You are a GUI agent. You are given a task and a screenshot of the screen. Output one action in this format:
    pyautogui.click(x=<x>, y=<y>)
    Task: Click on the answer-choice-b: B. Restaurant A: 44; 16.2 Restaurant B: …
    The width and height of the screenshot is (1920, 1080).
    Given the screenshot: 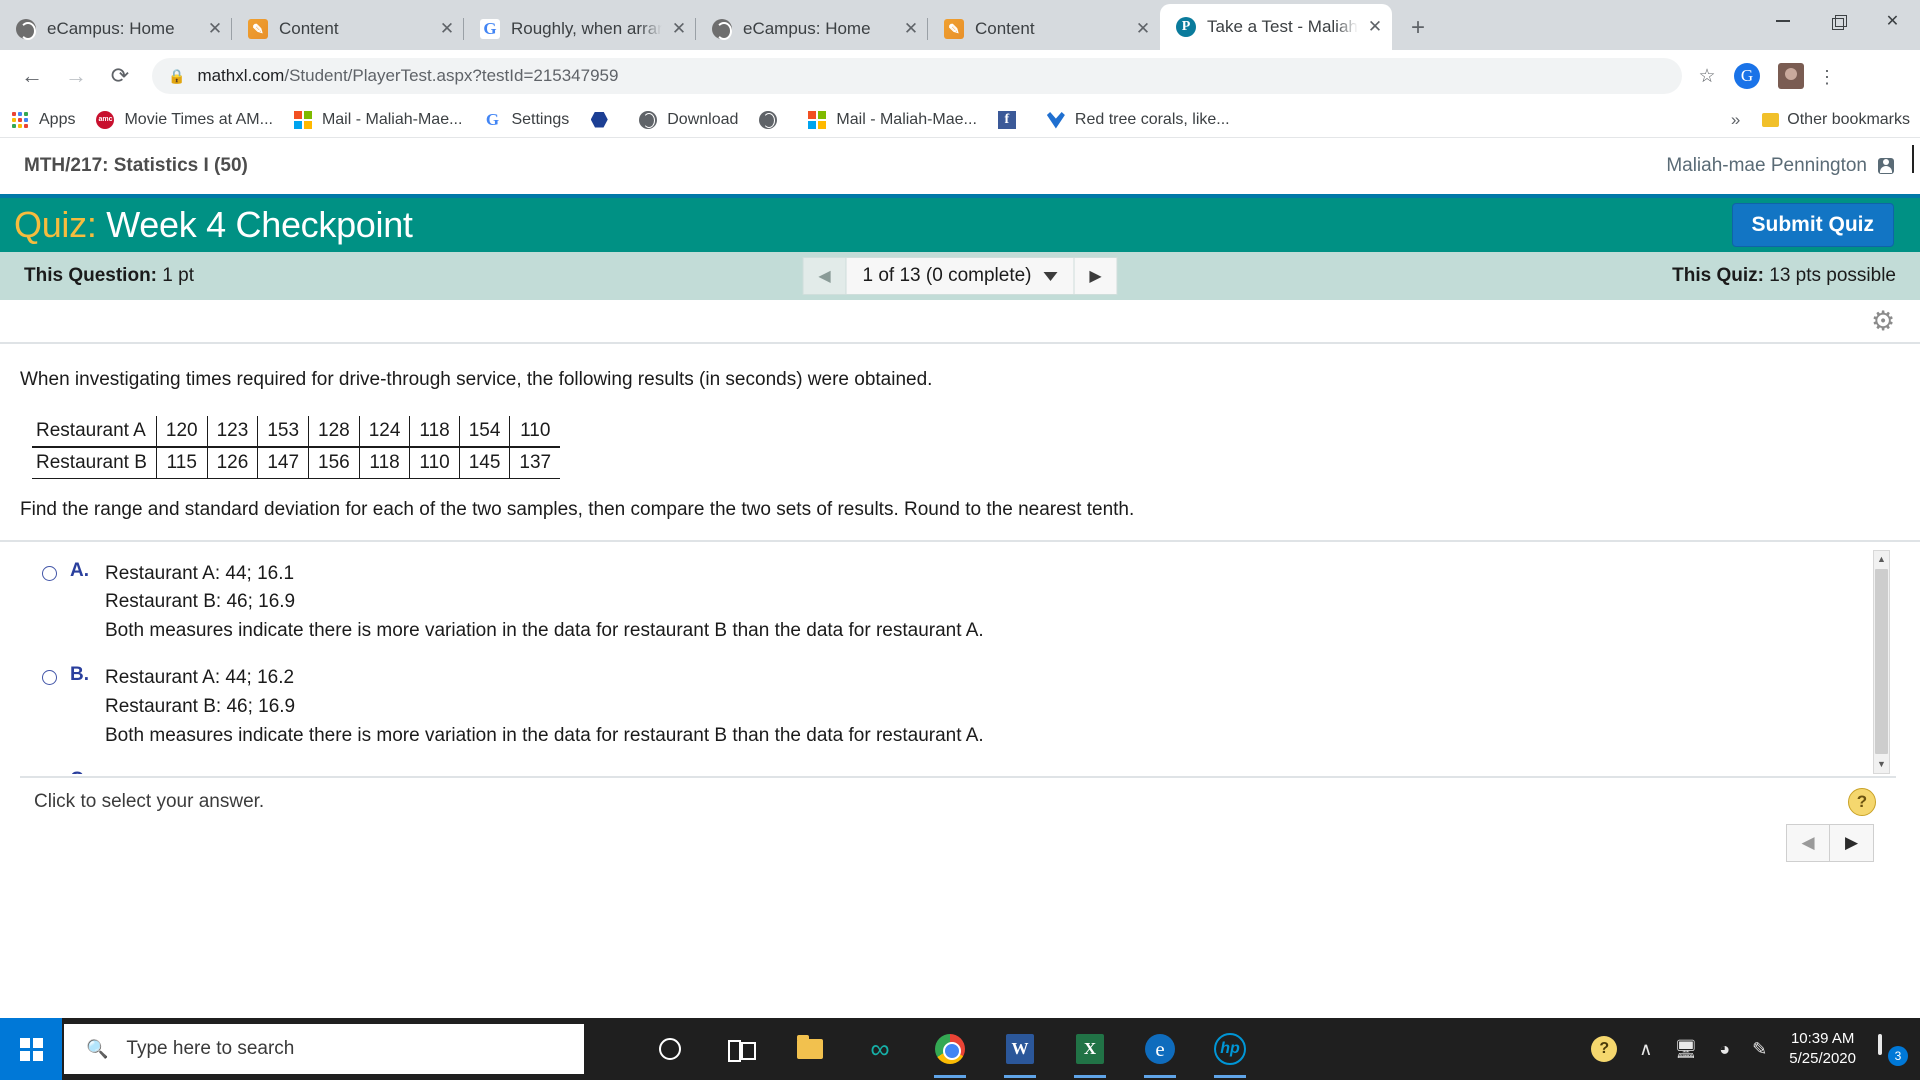 What is the action you would take?
    pyautogui.click(x=962, y=707)
    